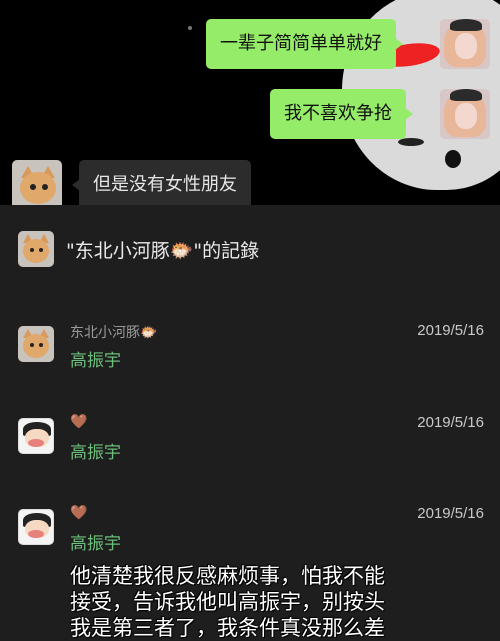  I want to click on sender-name: 东北小河豚🐡, so click(114, 333).